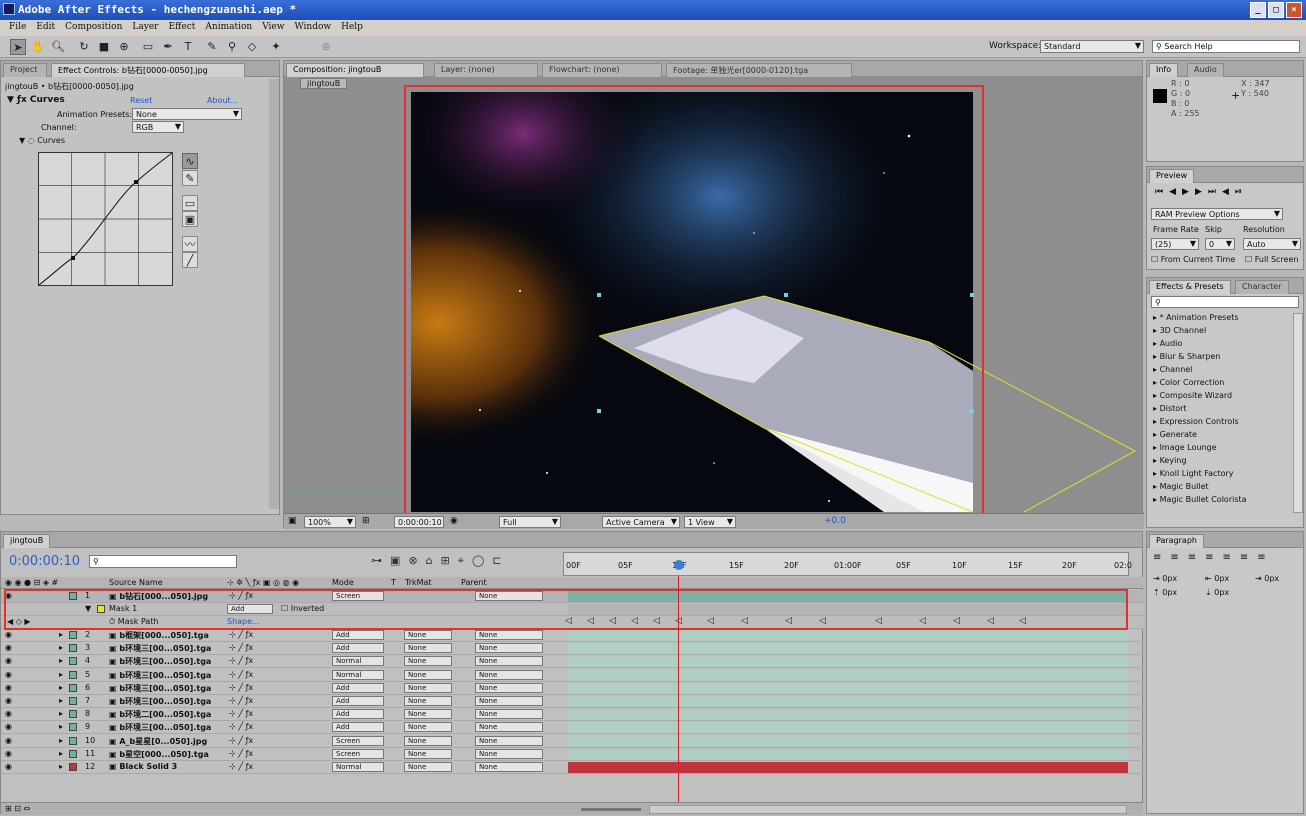  Describe the element at coordinates (1262, 287) in the screenshot. I see `tab-character: Character` at that location.